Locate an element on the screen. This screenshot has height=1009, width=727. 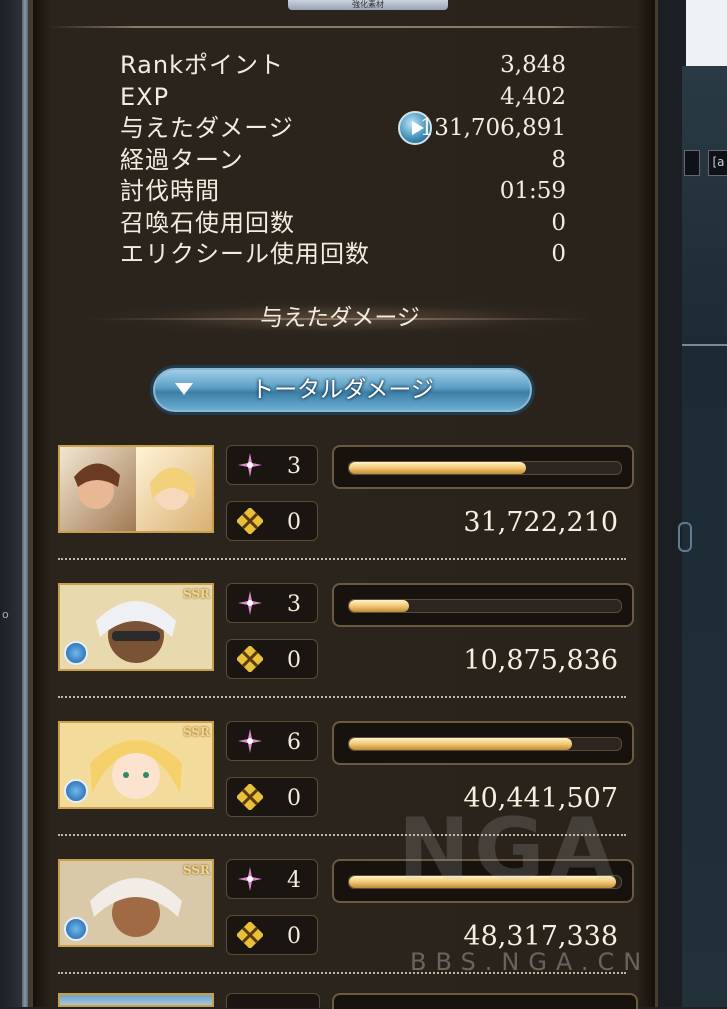
total-damage-label: トータルダメージ is located at coordinates (342, 390).